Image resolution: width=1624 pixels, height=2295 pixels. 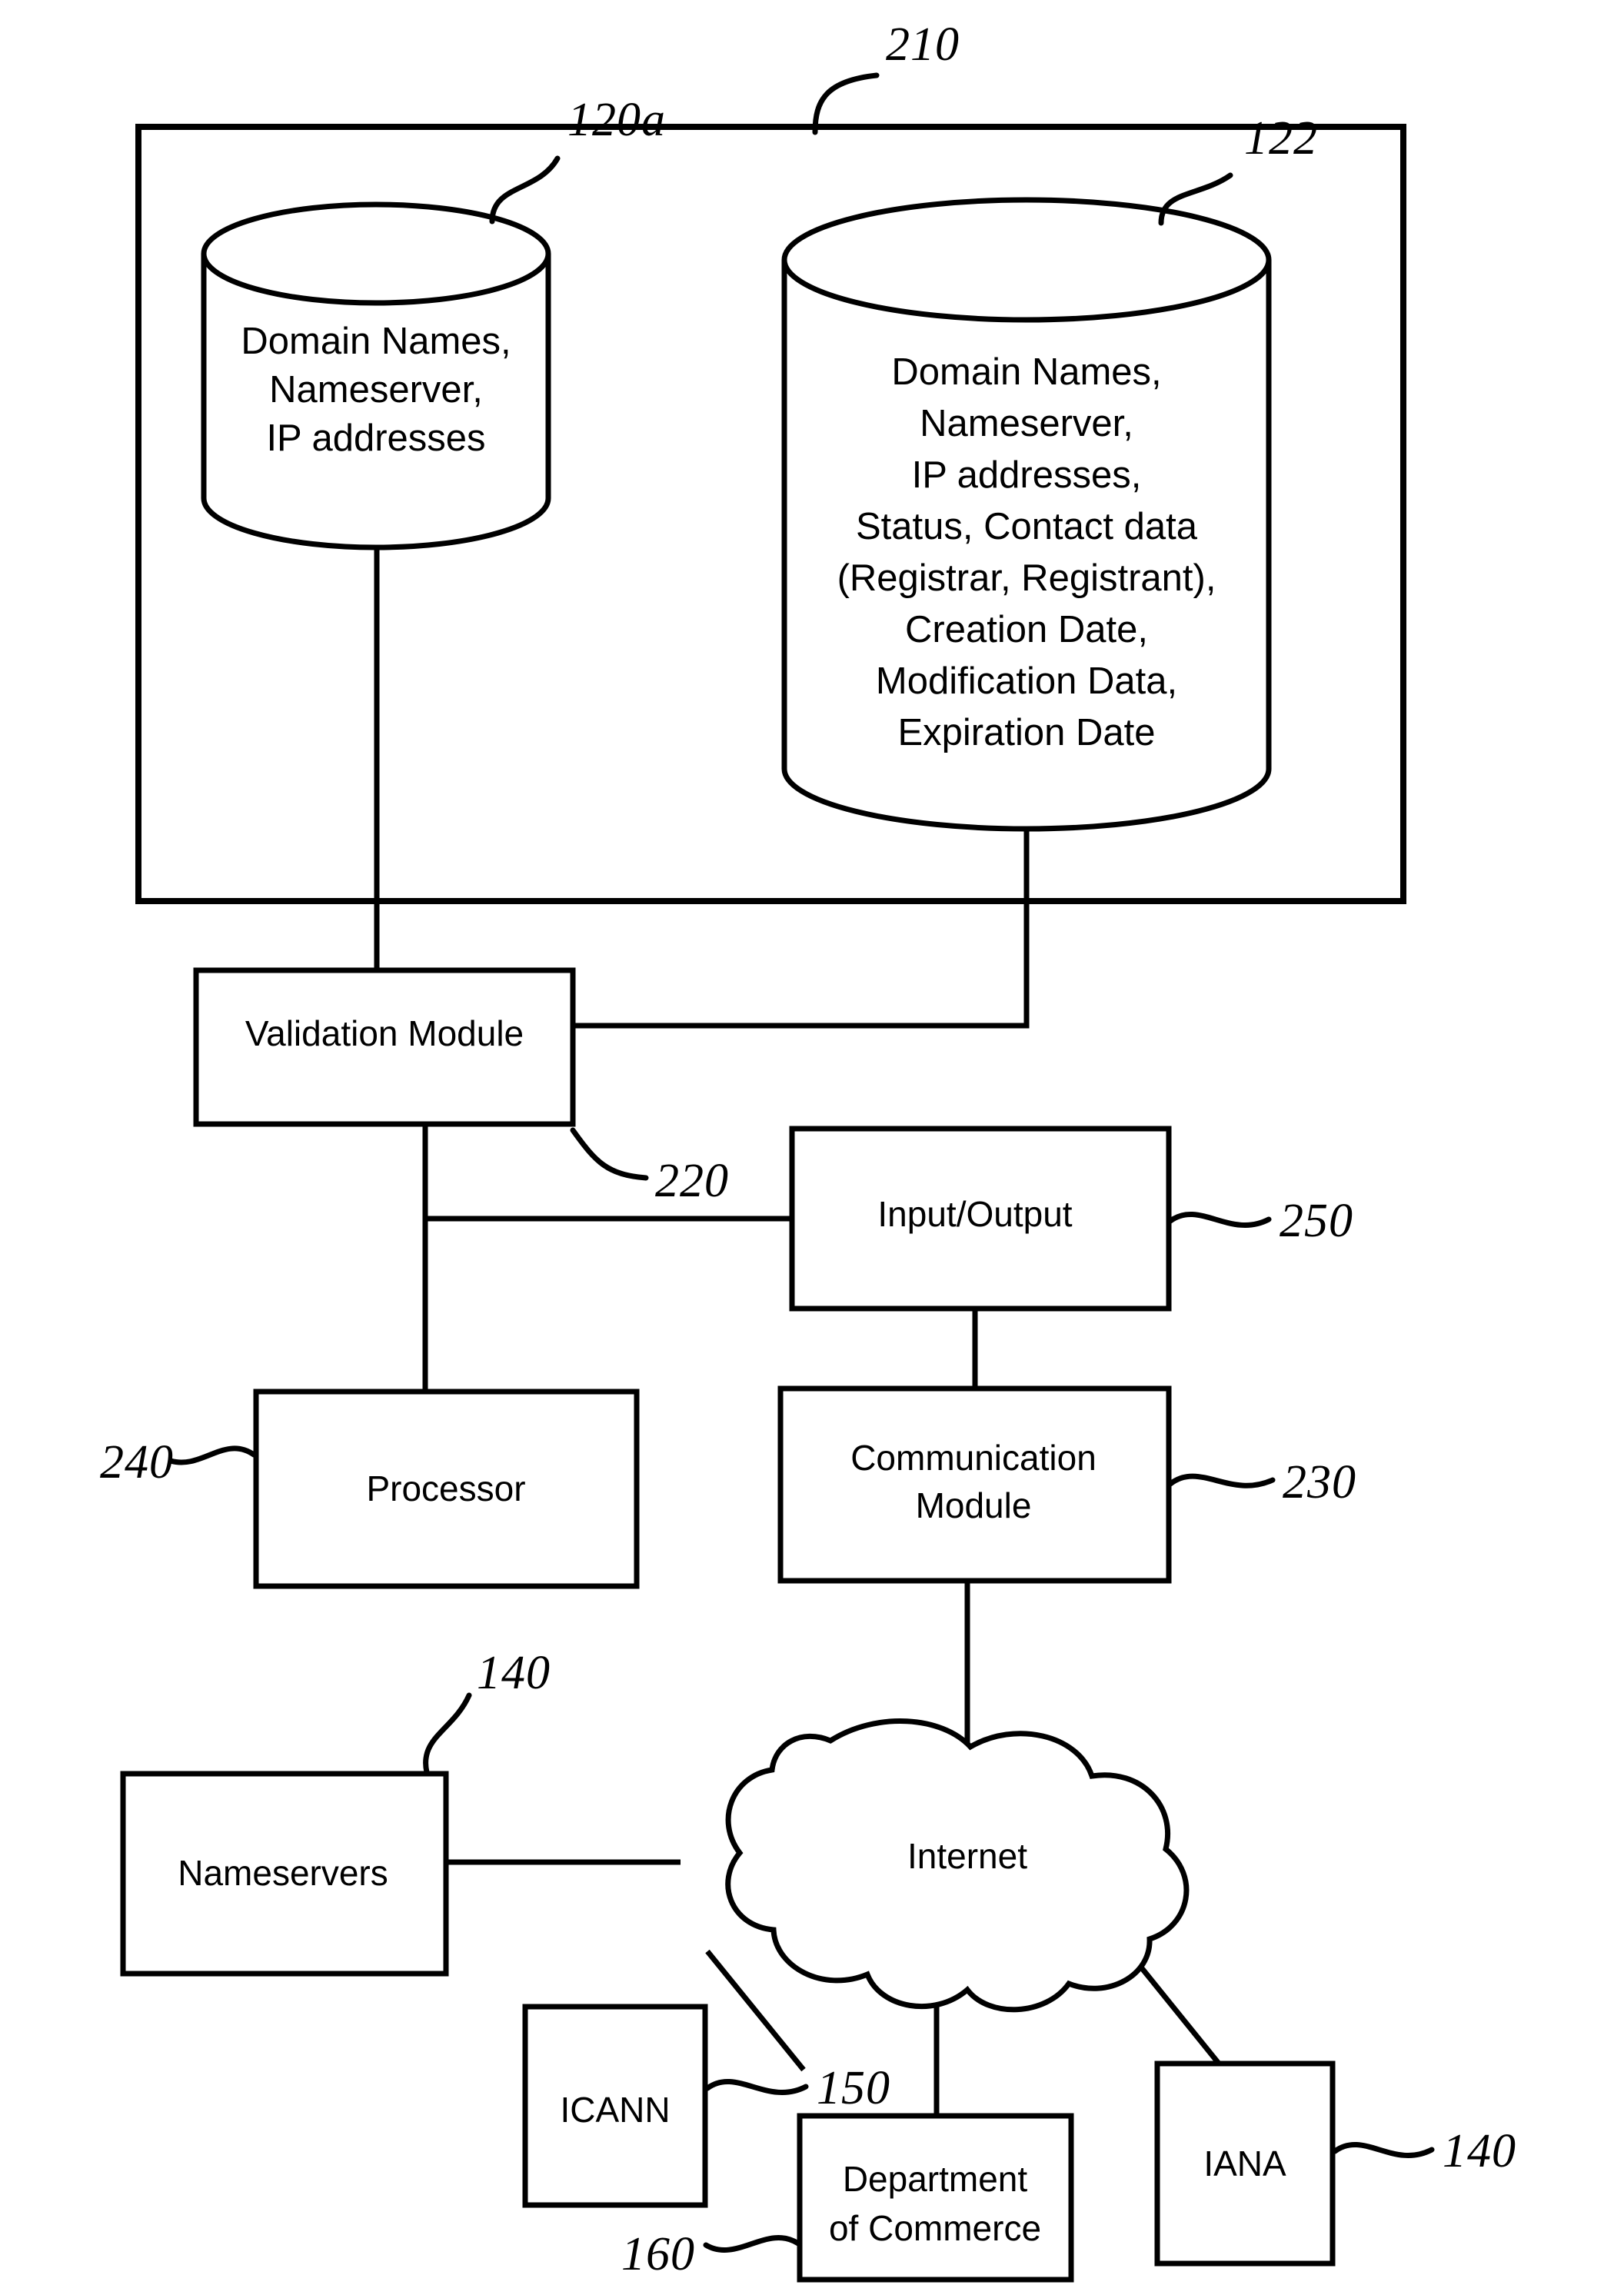 I want to click on connector-internet-to-iana, so click(x=1182, y=2018).